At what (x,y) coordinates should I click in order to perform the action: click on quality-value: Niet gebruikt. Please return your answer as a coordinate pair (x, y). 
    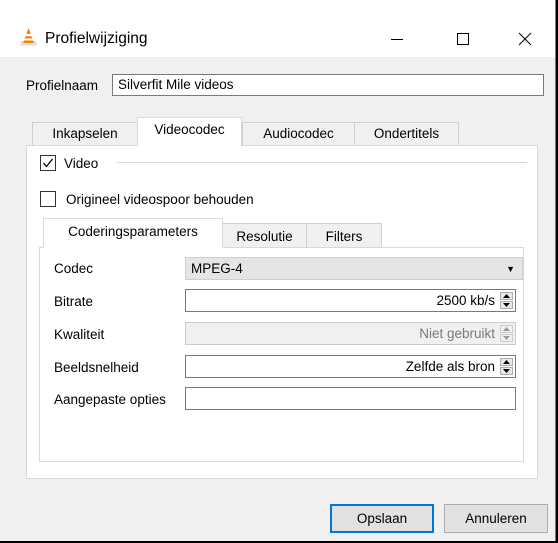
    Looking at the image, I should click on (457, 333).